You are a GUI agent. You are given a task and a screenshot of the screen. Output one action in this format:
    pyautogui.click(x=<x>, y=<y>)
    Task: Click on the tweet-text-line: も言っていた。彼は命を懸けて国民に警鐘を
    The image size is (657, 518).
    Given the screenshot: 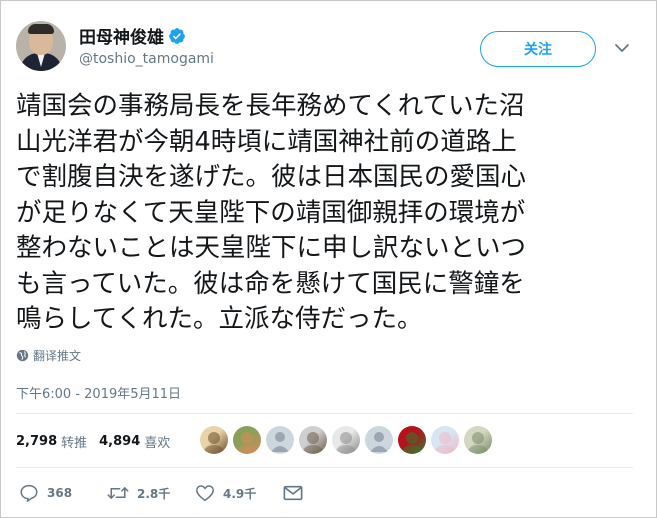 What is the action you would take?
    pyautogui.click(x=270, y=283)
    